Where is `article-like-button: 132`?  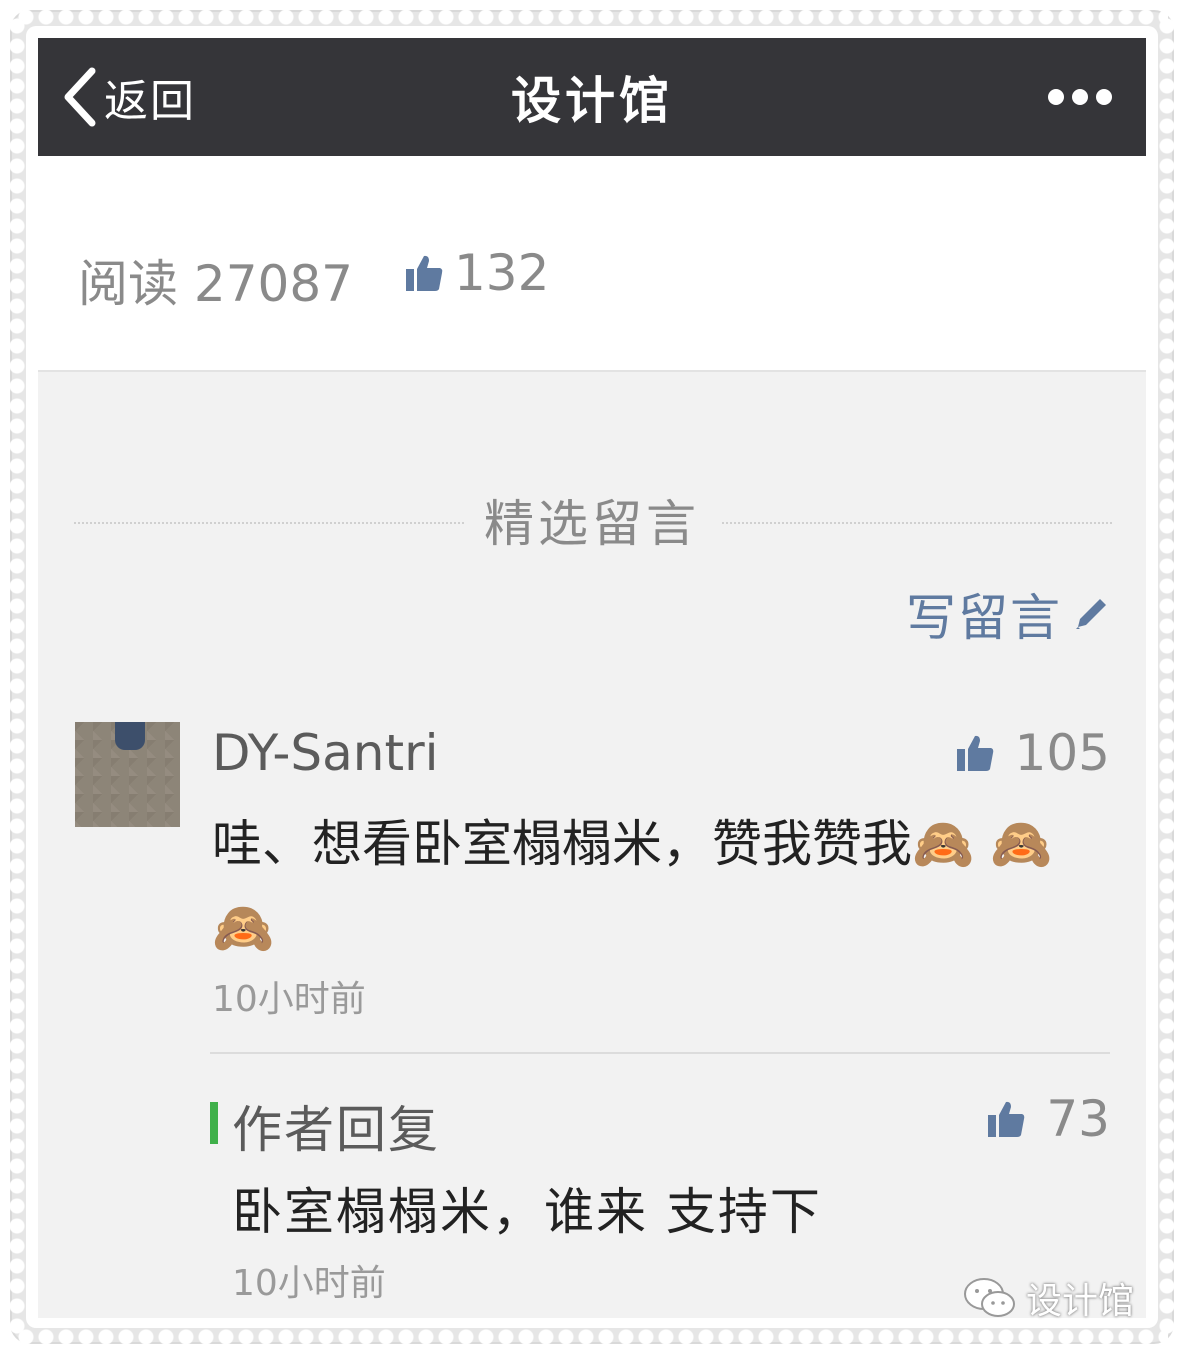
article-like-button: 132 is located at coordinates (476, 273).